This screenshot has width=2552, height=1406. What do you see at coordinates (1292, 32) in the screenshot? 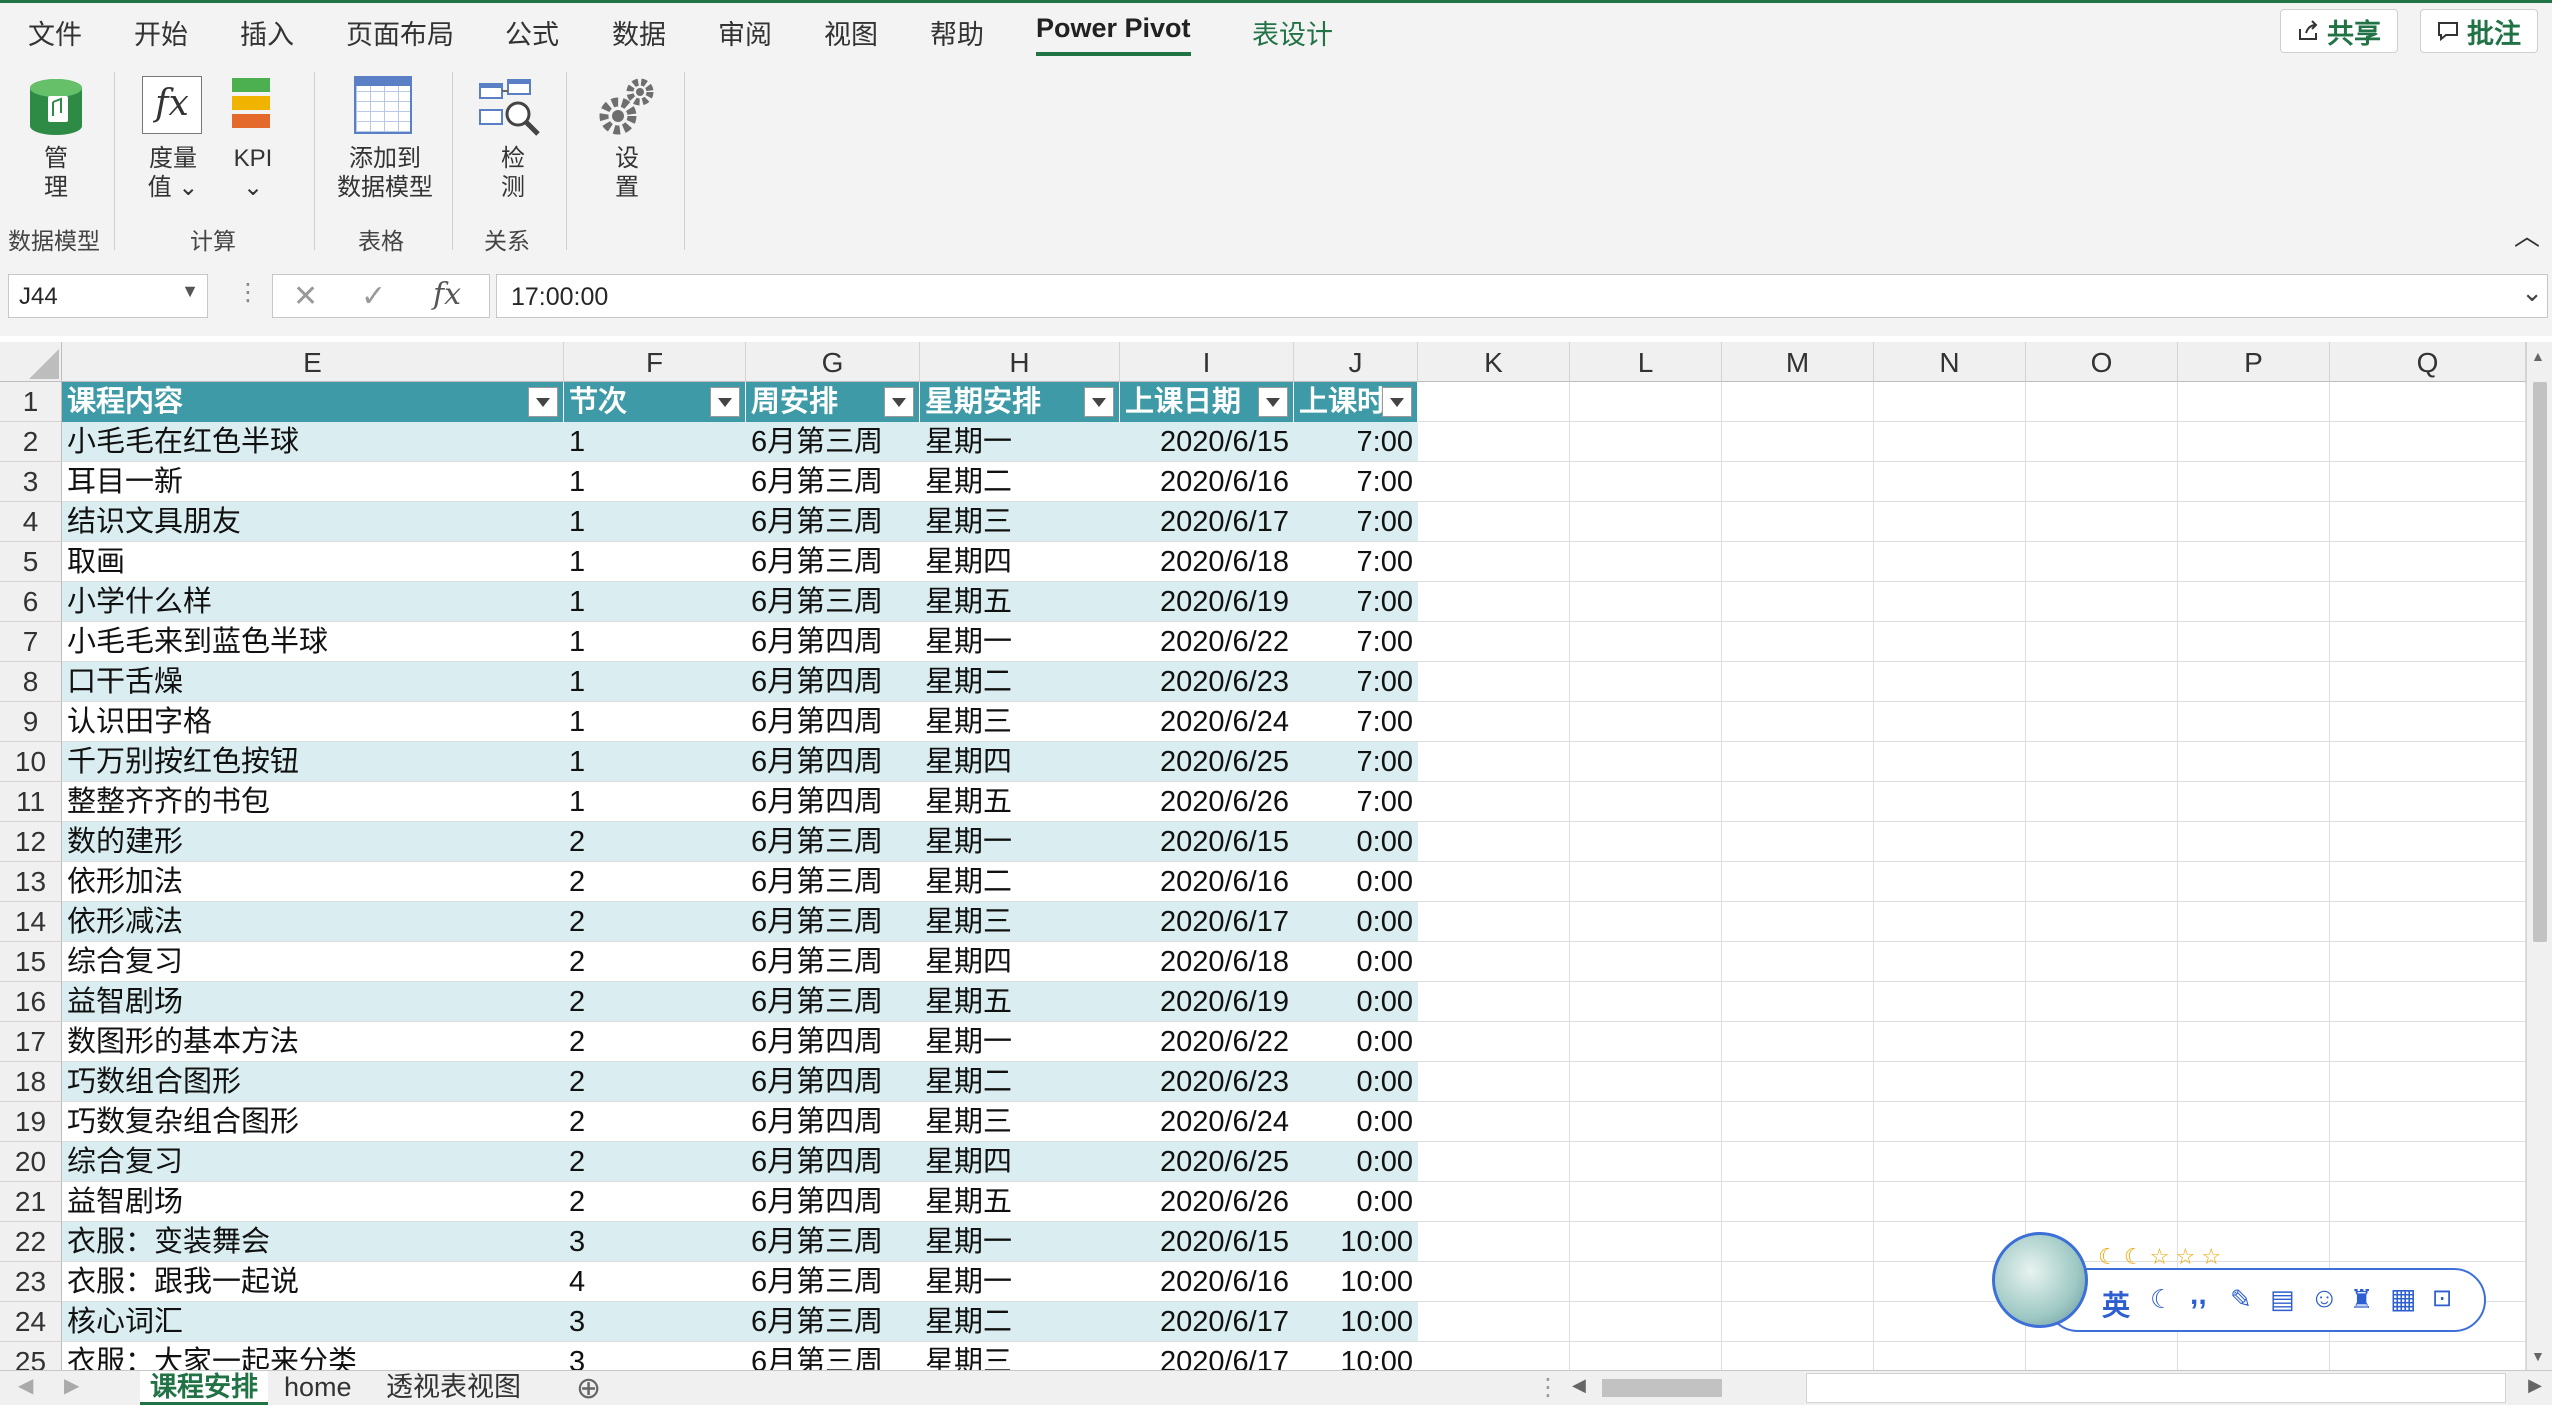
I see `tab-table-design: 表设计` at bounding box center [1292, 32].